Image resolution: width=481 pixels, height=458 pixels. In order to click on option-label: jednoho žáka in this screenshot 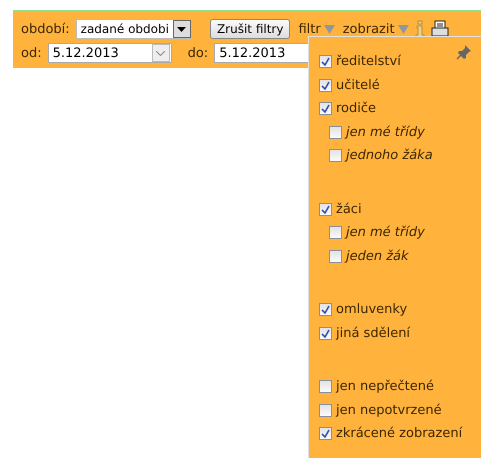, I will do `click(389, 156)`.